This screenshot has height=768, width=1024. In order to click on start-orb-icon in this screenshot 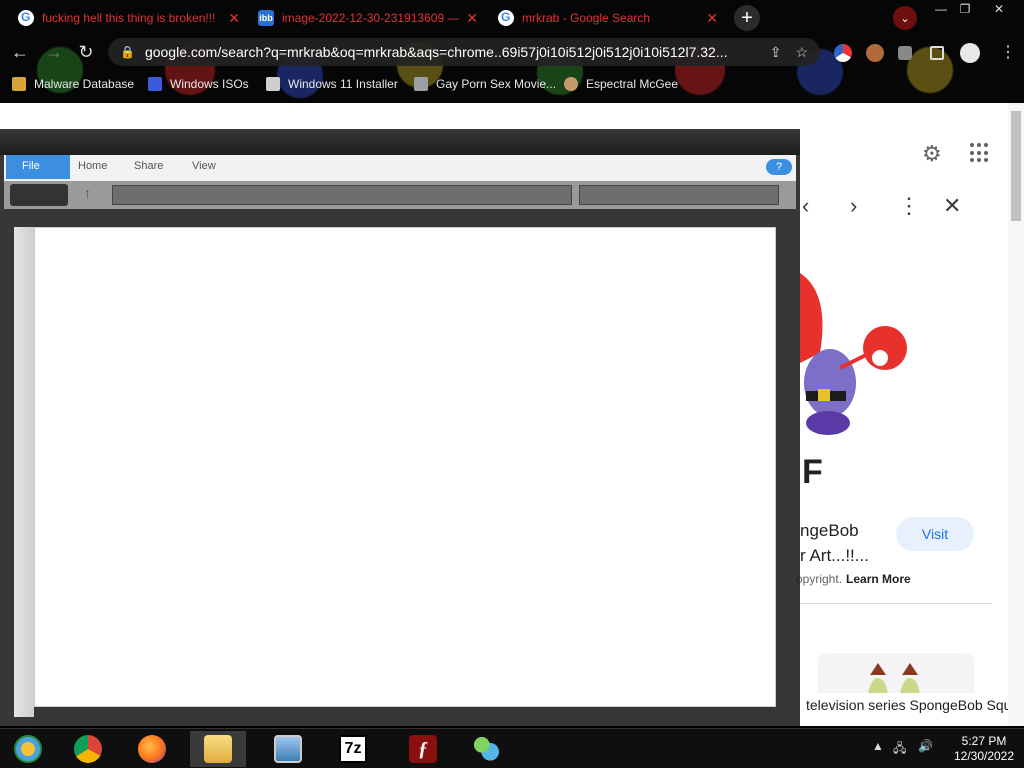, I will do `click(28, 749)`.